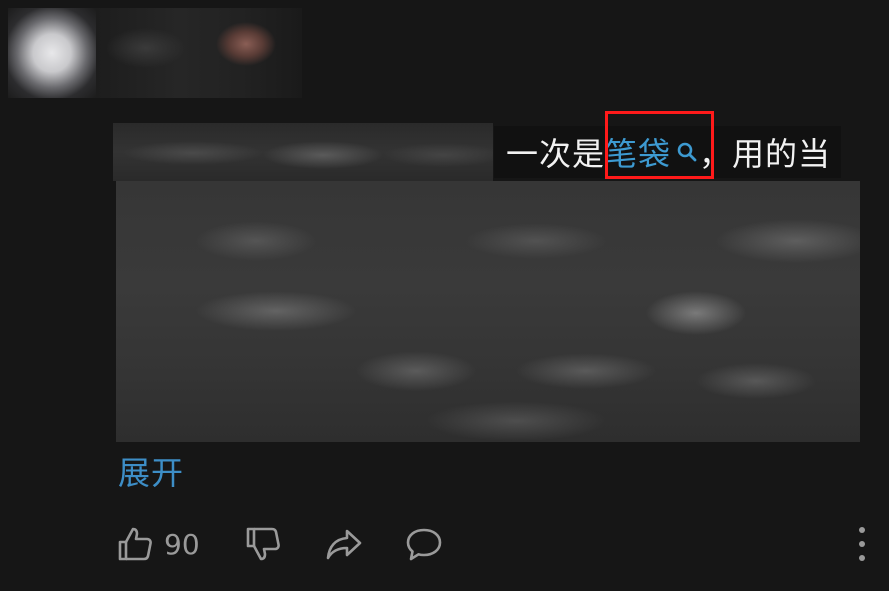  Describe the element at coordinates (862, 544) in the screenshot. I see `more-vertical-icon` at that location.